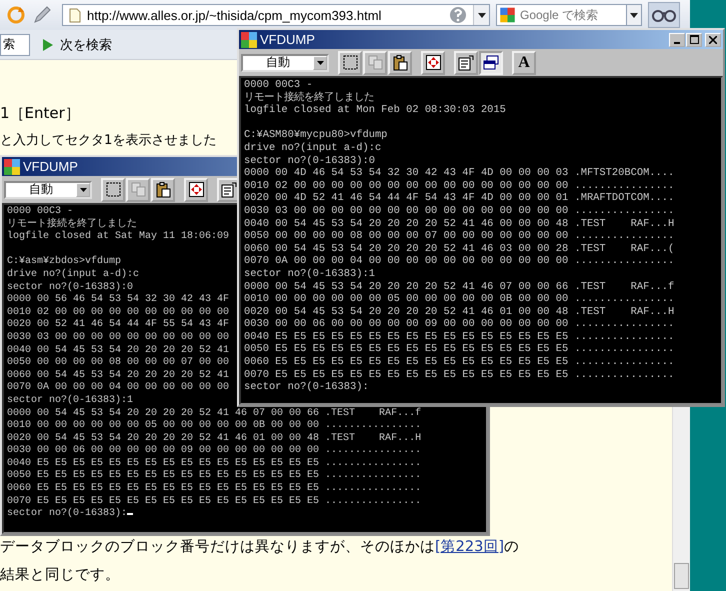 This screenshot has height=591, width=726. What do you see at coordinates (458, 15) in the screenshot?
I see `help-icon` at bounding box center [458, 15].